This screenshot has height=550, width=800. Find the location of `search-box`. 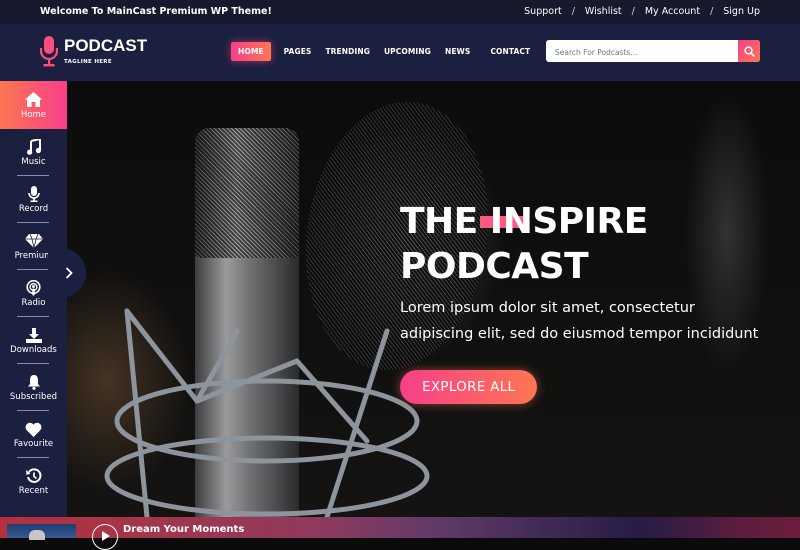

search-box is located at coordinates (653, 51).